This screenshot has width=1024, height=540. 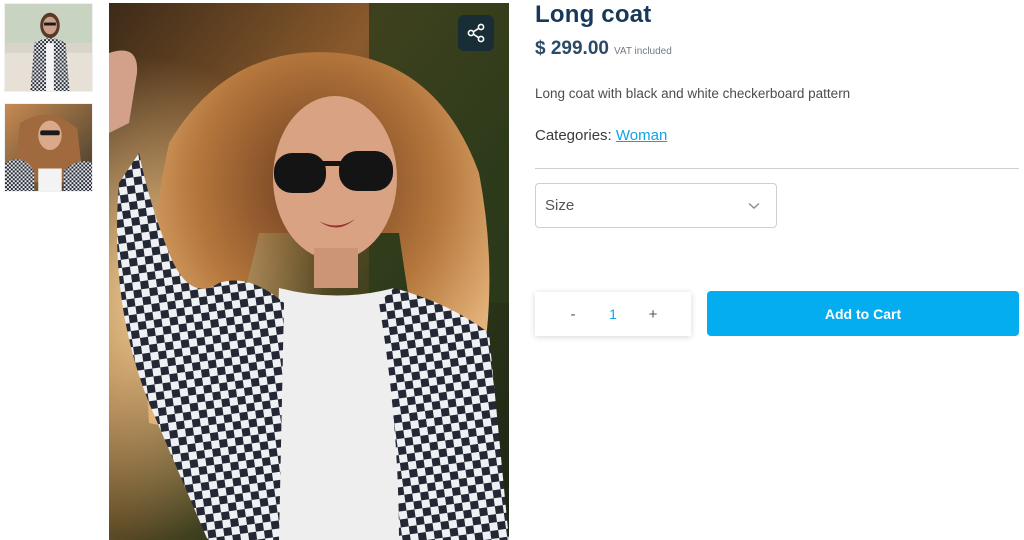 I want to click on quantity-decrease-button: -, so click(x=573, y=314).